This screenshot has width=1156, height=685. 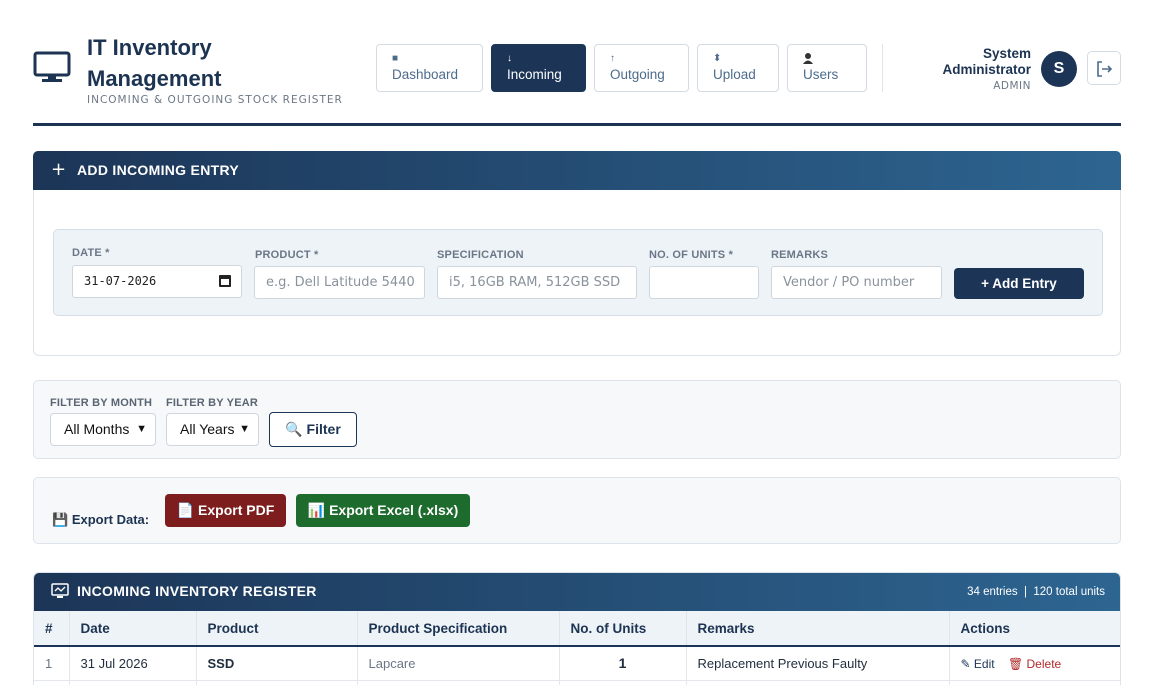 I want to click on register-stats: 34 entries | 120 total units, so click(x=1036, y=592).